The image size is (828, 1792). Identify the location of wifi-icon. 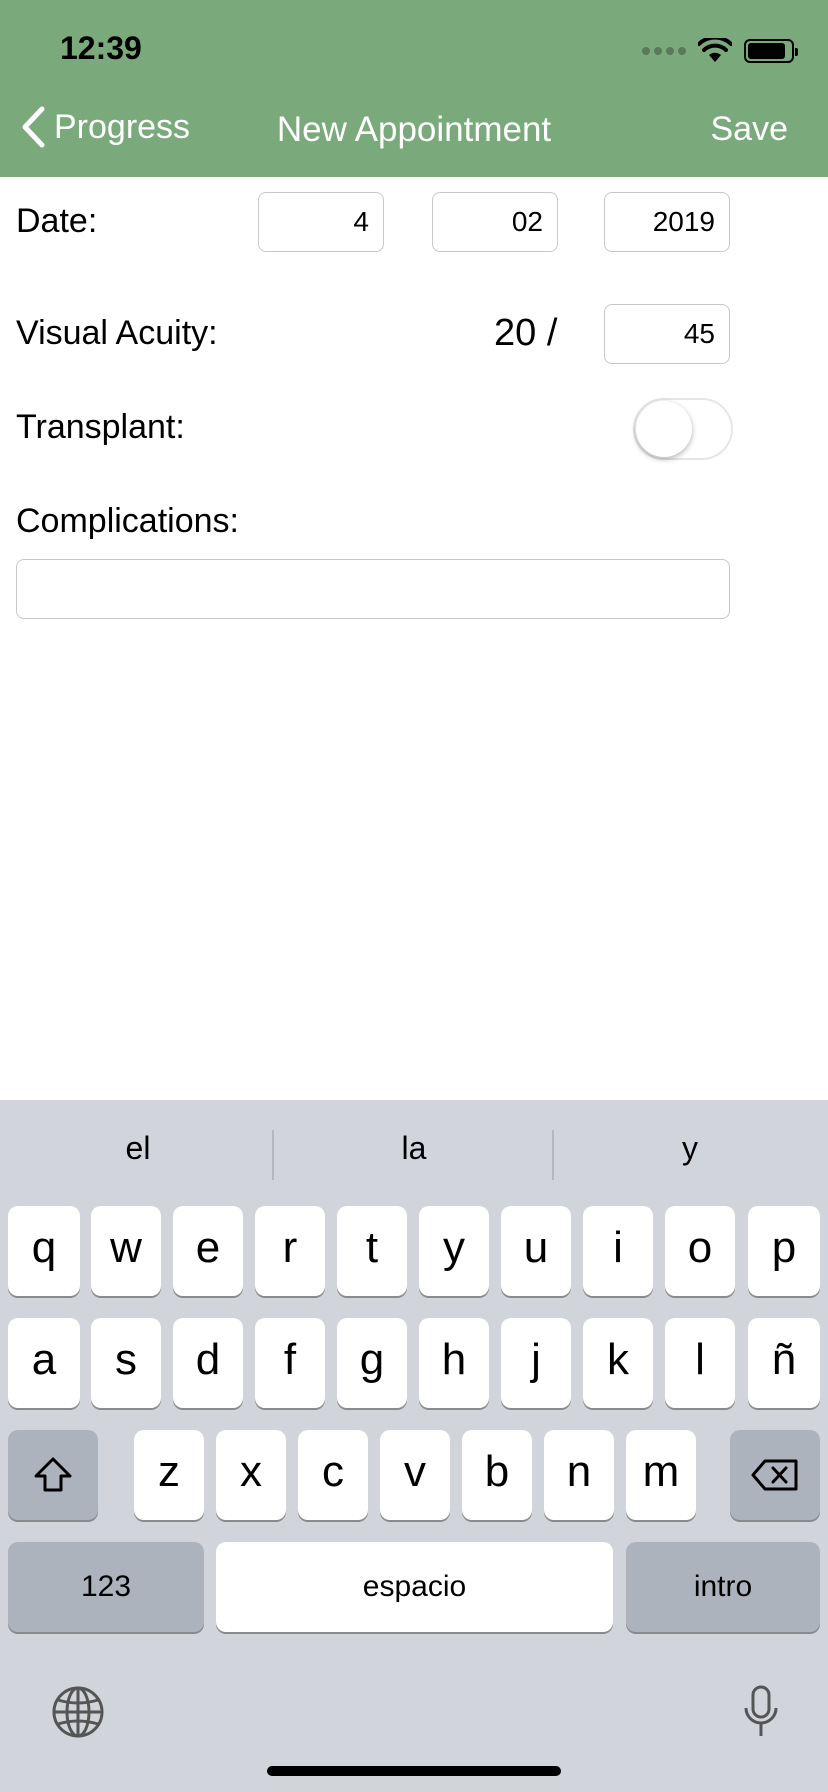
(715, 50).